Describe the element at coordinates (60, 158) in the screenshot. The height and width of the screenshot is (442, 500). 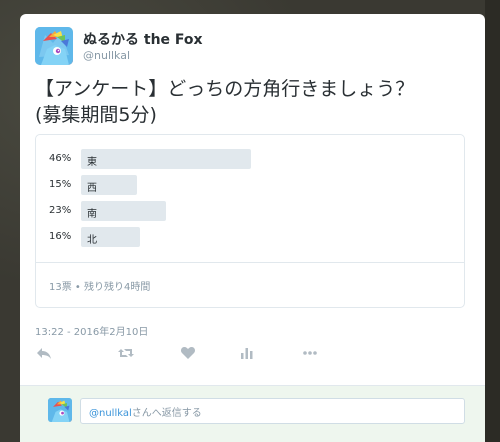
I see `poll-choice-percent: 46%` at that location.